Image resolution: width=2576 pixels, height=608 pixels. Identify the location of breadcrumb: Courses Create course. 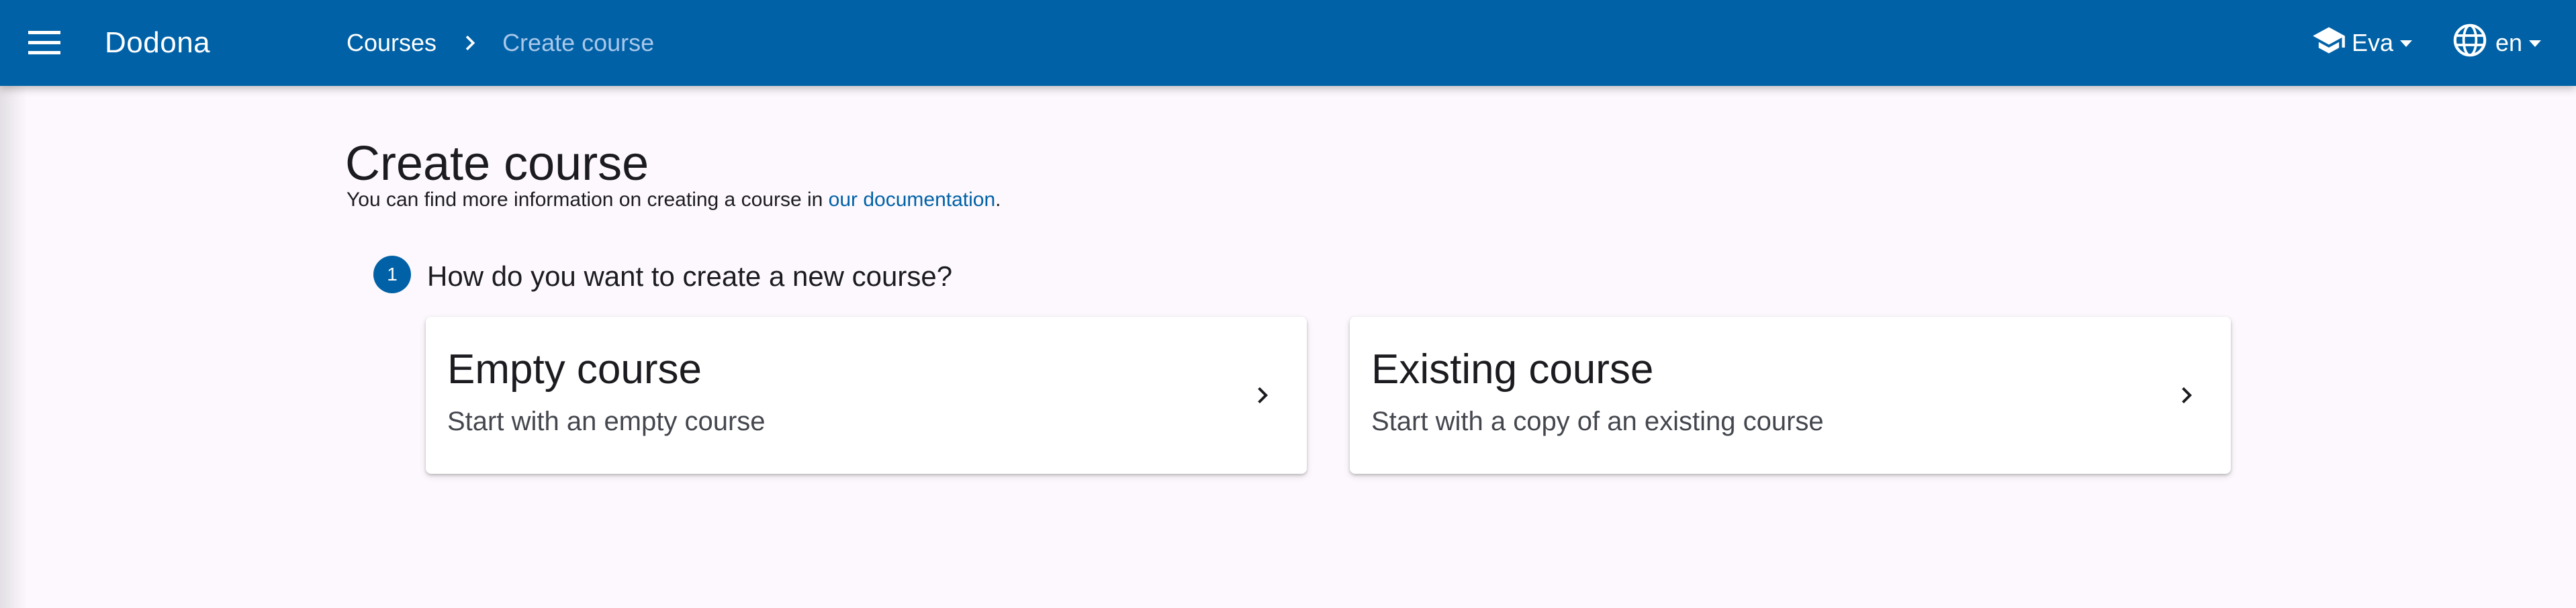
(500, 42).